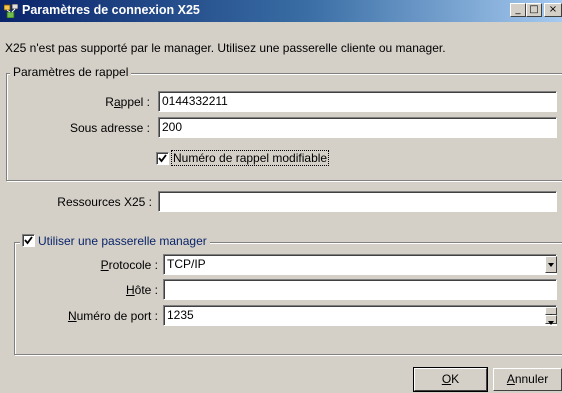 The width and height of the screenshot is (562, 393). I want to click on sous-adresse-label: Sous adresse :, so click(109, 128).